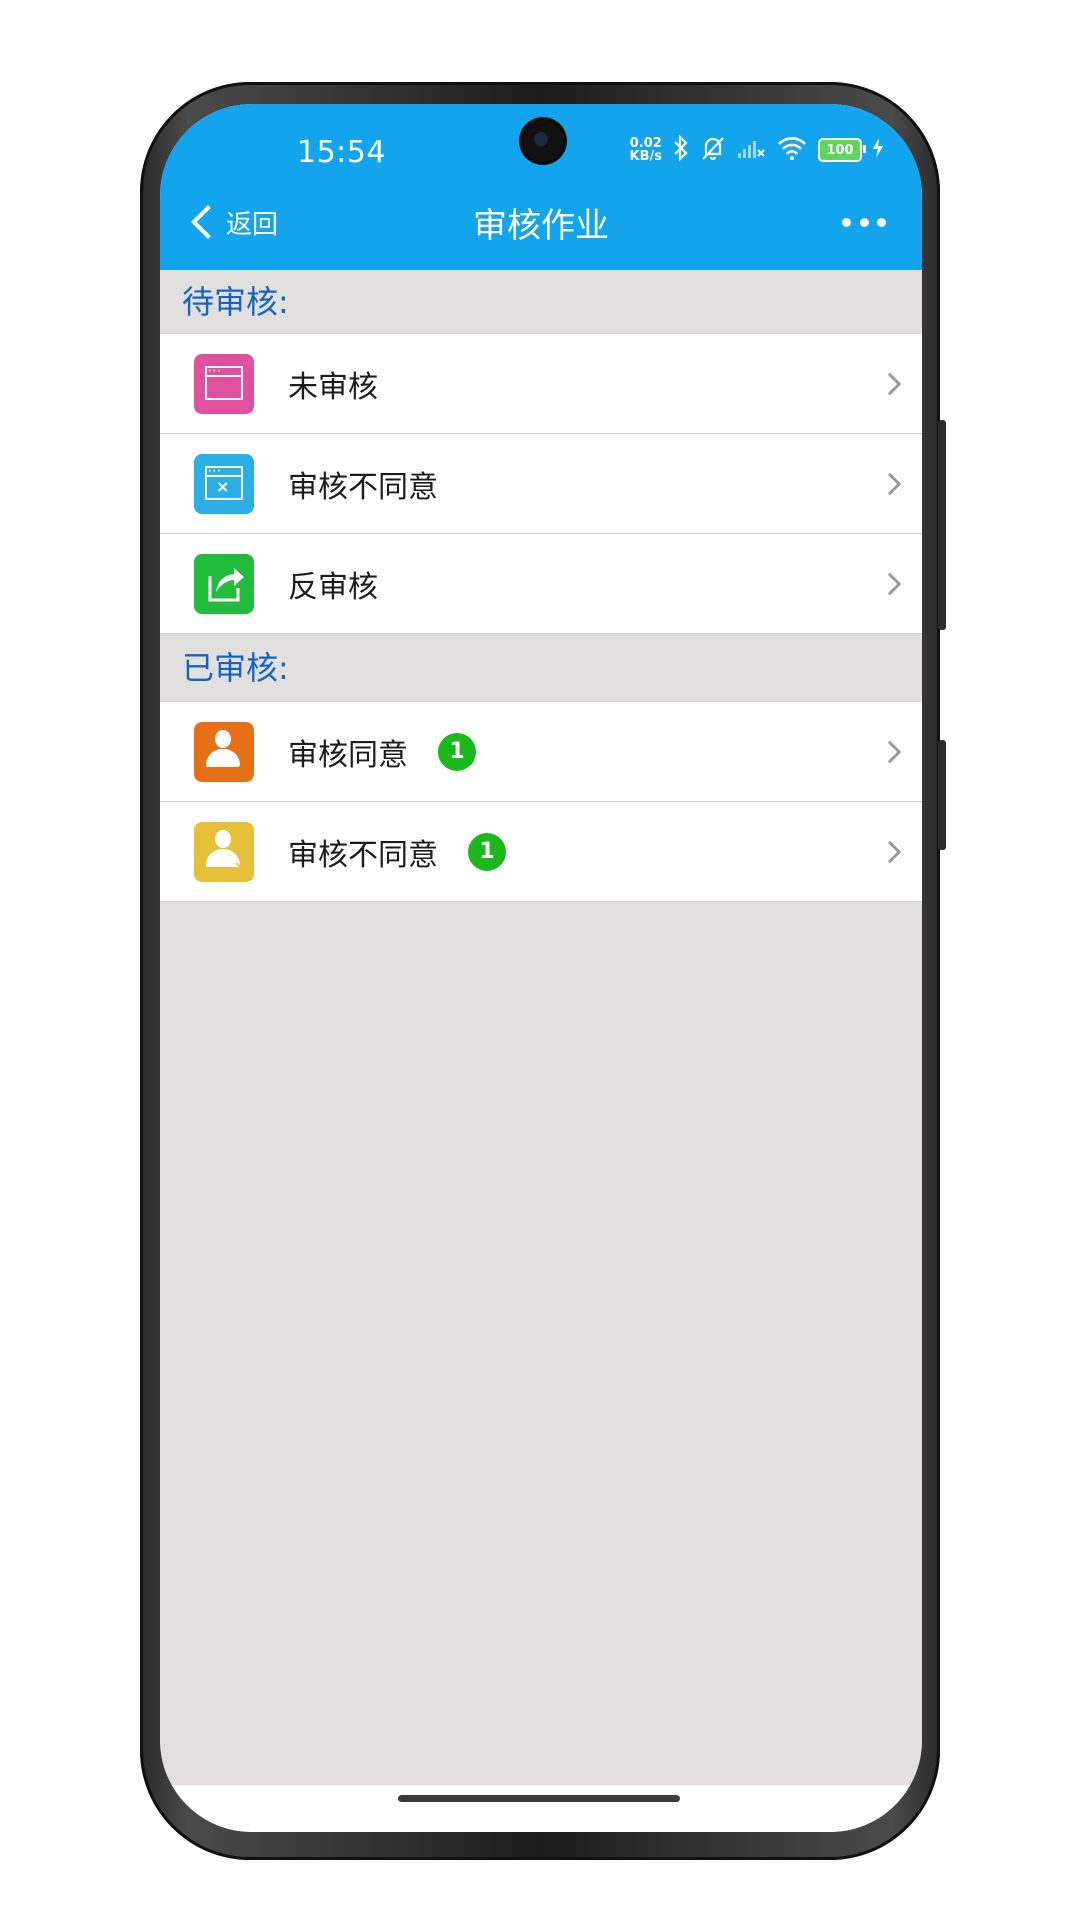  I want to click on signal-icon, so click(751, 150).